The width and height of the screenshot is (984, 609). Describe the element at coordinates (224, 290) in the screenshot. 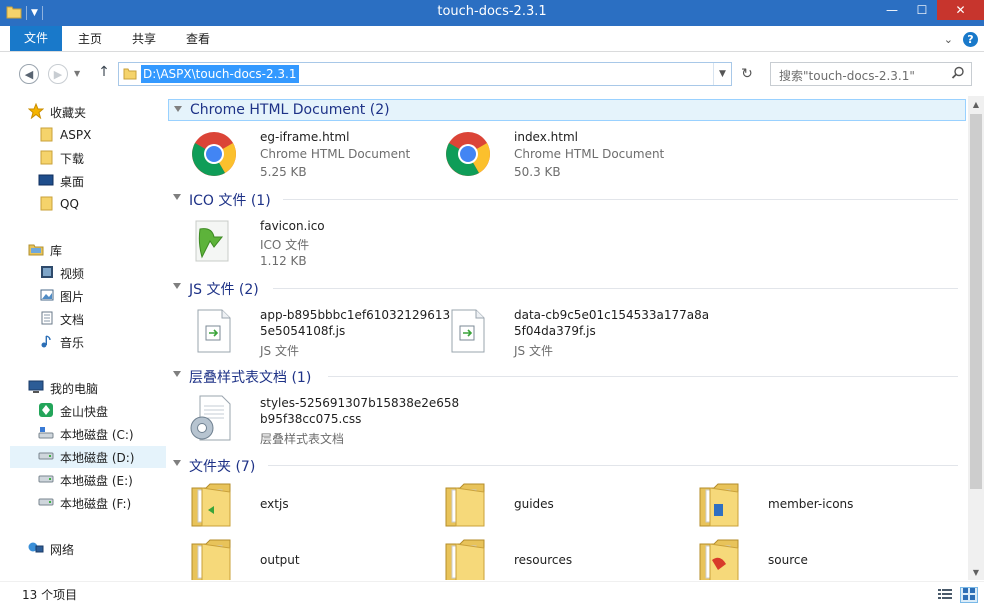

I see `group-title: JS 文件 (2)` at that location.